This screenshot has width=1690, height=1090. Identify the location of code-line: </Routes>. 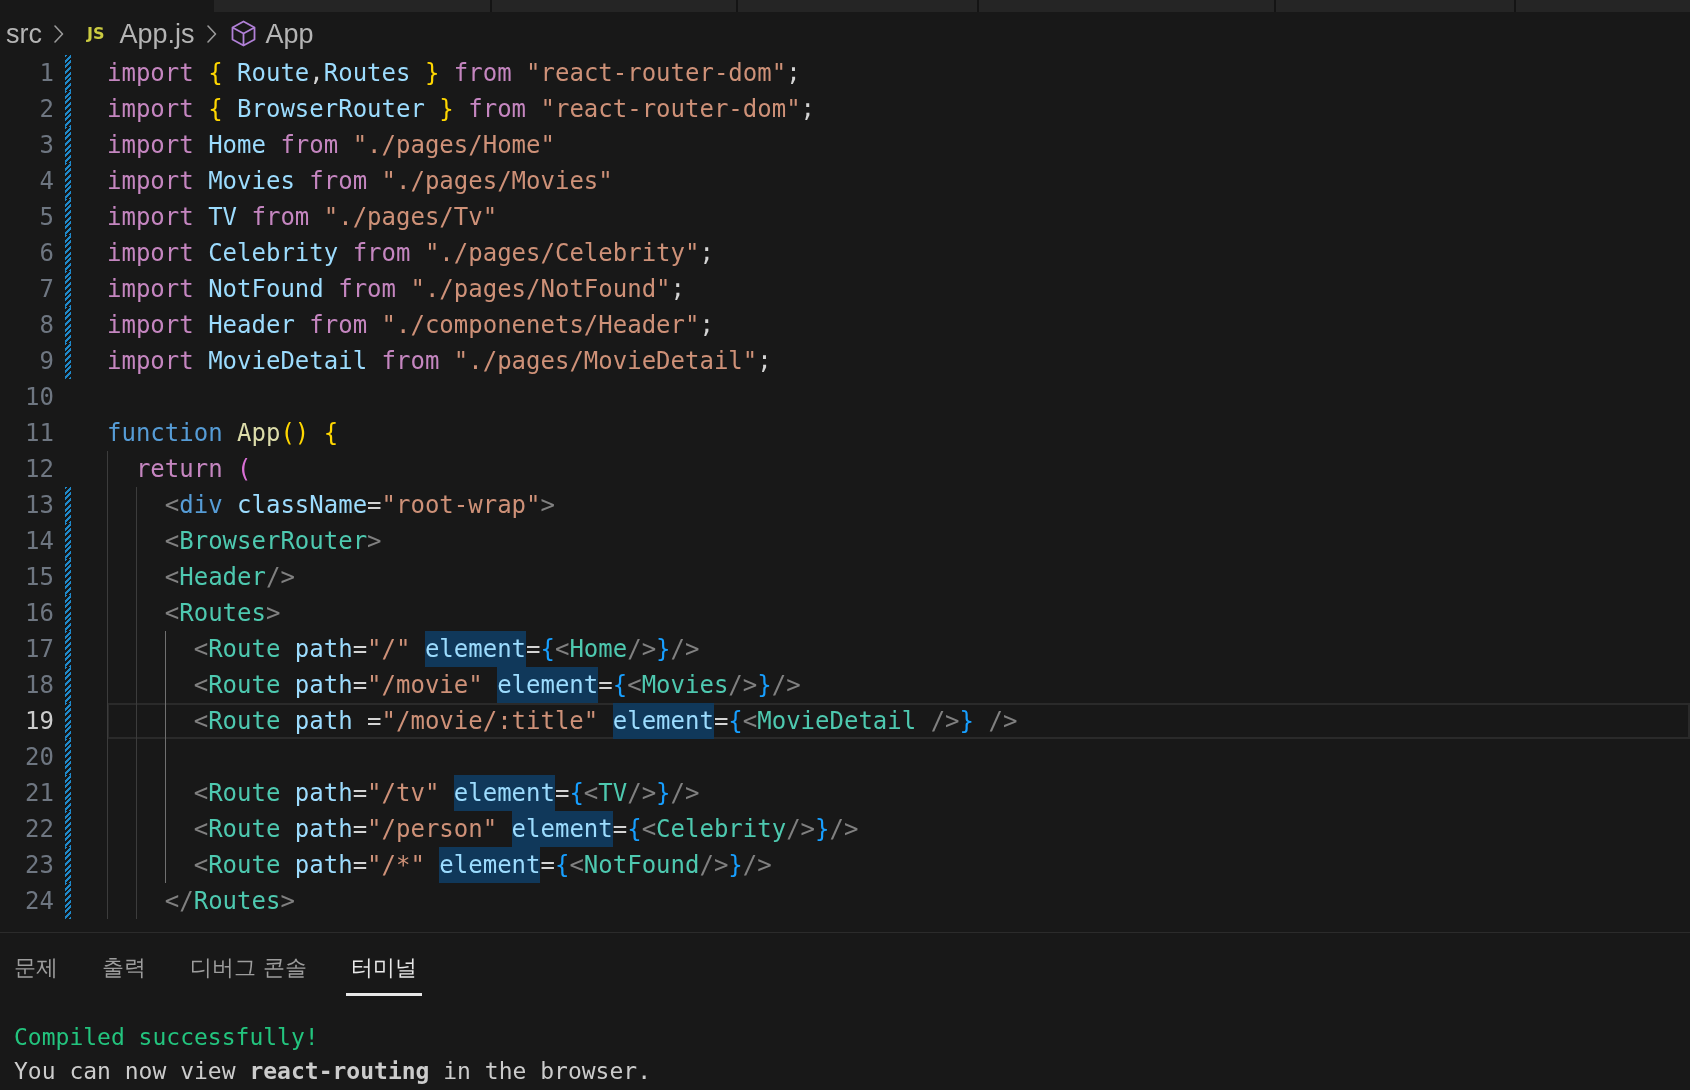
(229, 901).